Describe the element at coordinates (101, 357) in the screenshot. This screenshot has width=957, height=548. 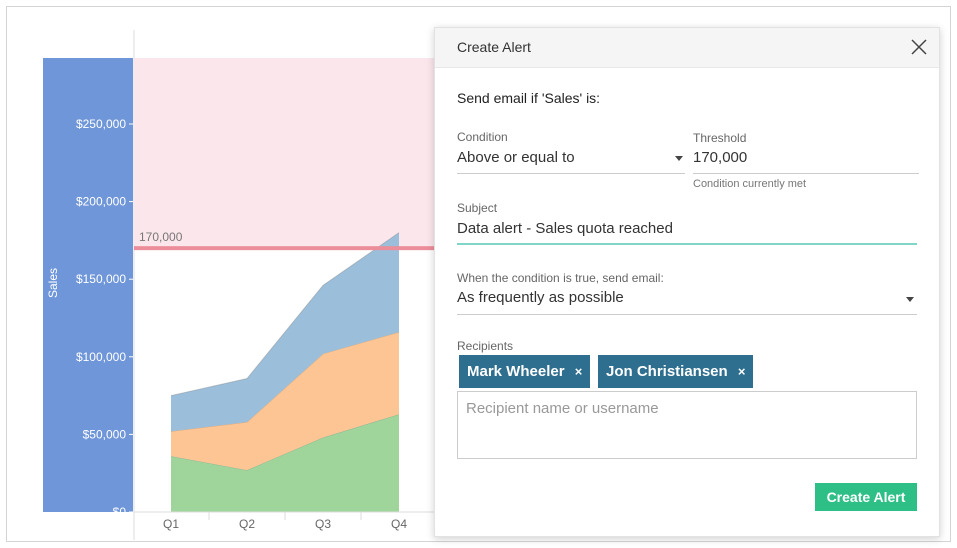
I see `y-tick-label: $100,000` at that location.